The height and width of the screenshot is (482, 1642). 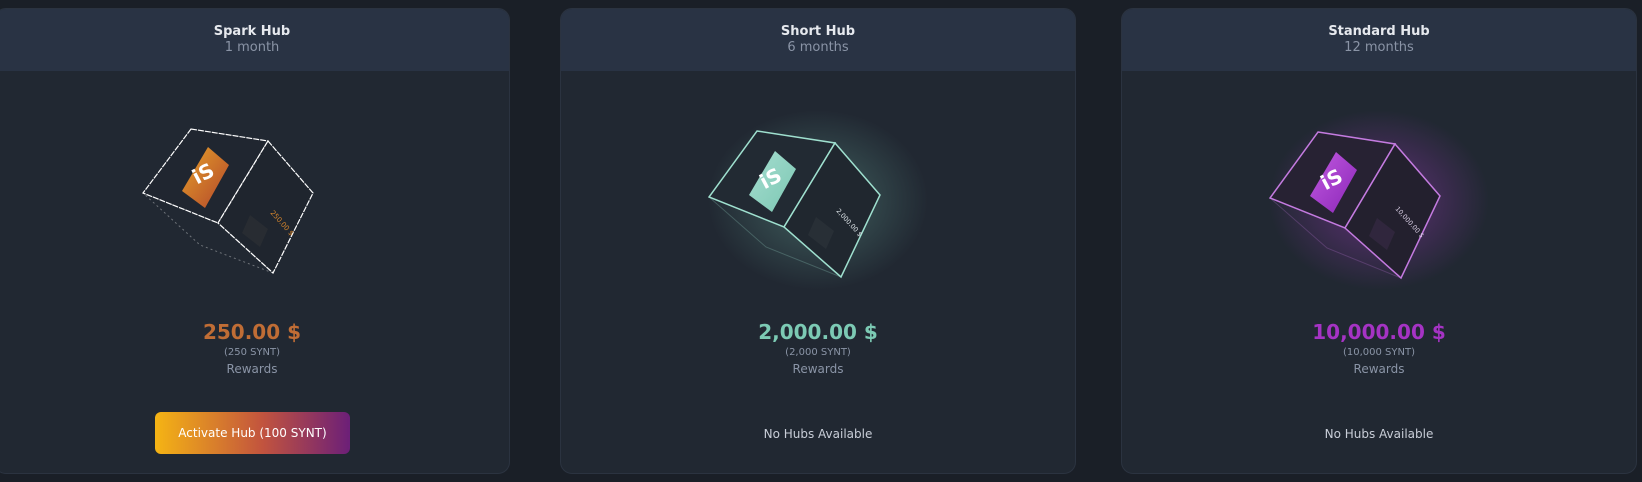 What do you see at coordinates (252, 47) in the screenshot?
I see `hub-duration: 1 month` at bounding box center [252, 47].